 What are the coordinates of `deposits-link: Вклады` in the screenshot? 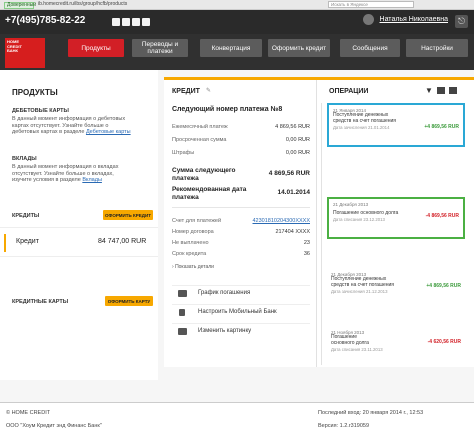 It's located at (92, 180).